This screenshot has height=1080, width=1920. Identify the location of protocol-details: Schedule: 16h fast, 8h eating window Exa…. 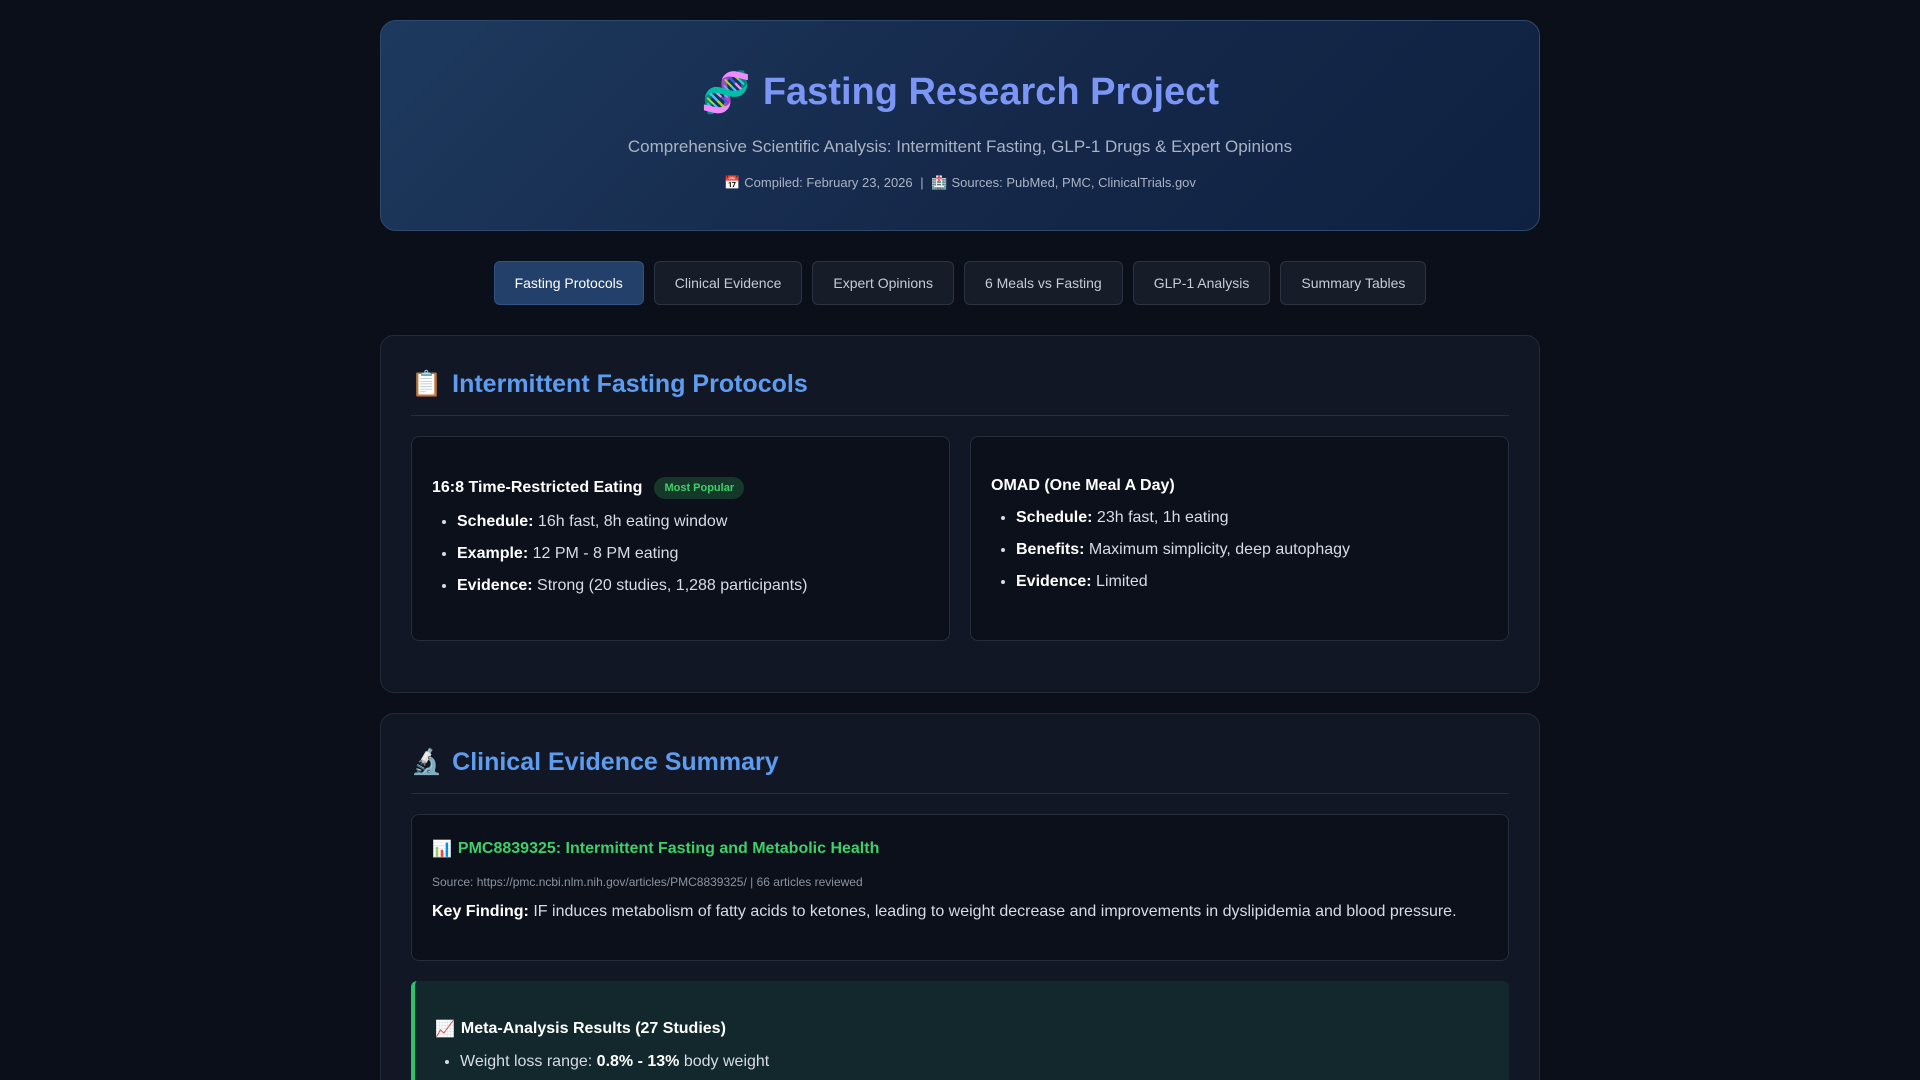
(680, 554).